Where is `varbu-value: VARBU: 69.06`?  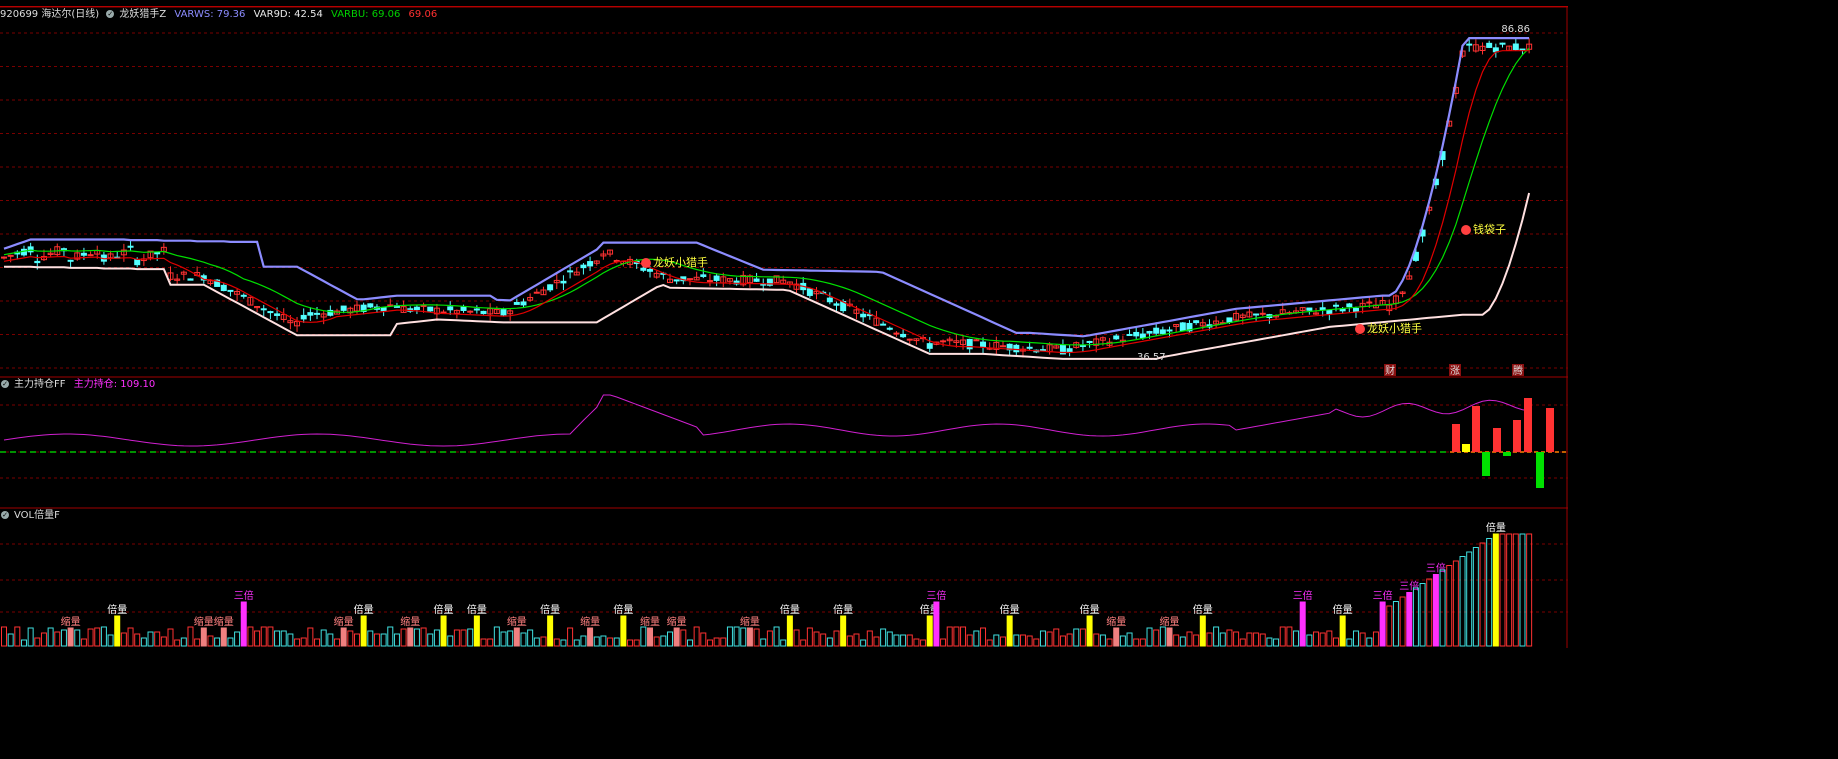 varbu-value: VARBU: 69.06 is located at coordinates (366, 14).